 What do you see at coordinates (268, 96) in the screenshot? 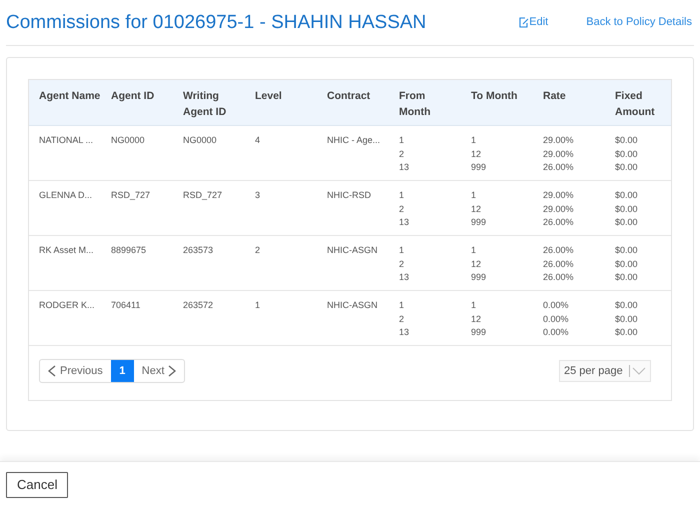
I see `column-header: Level` at bounding box center [268, 96].